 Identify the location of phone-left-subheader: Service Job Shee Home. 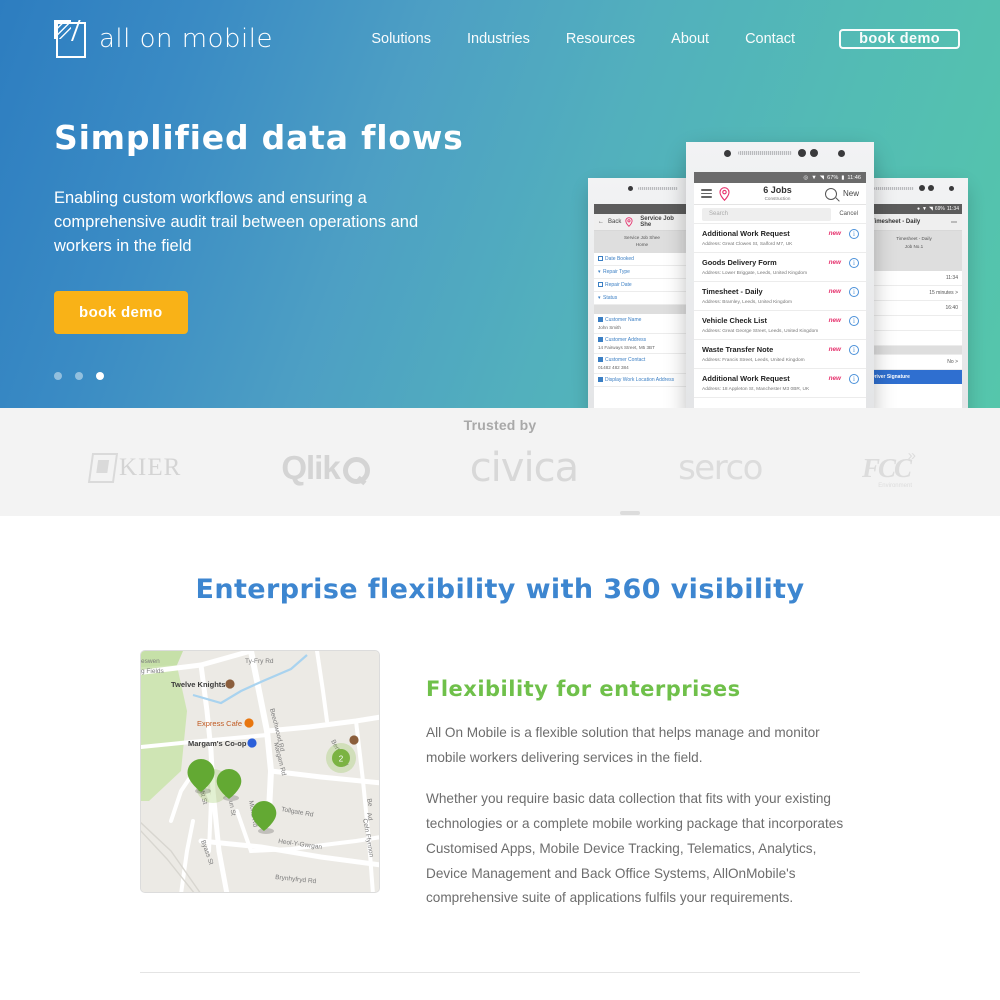
(642, 242).